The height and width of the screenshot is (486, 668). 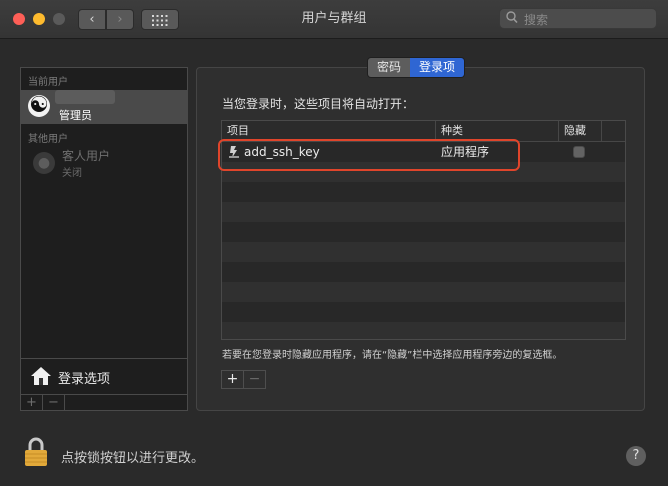 I want to click on other-users-section-label: 其他用户, so click(x=48, y=139).